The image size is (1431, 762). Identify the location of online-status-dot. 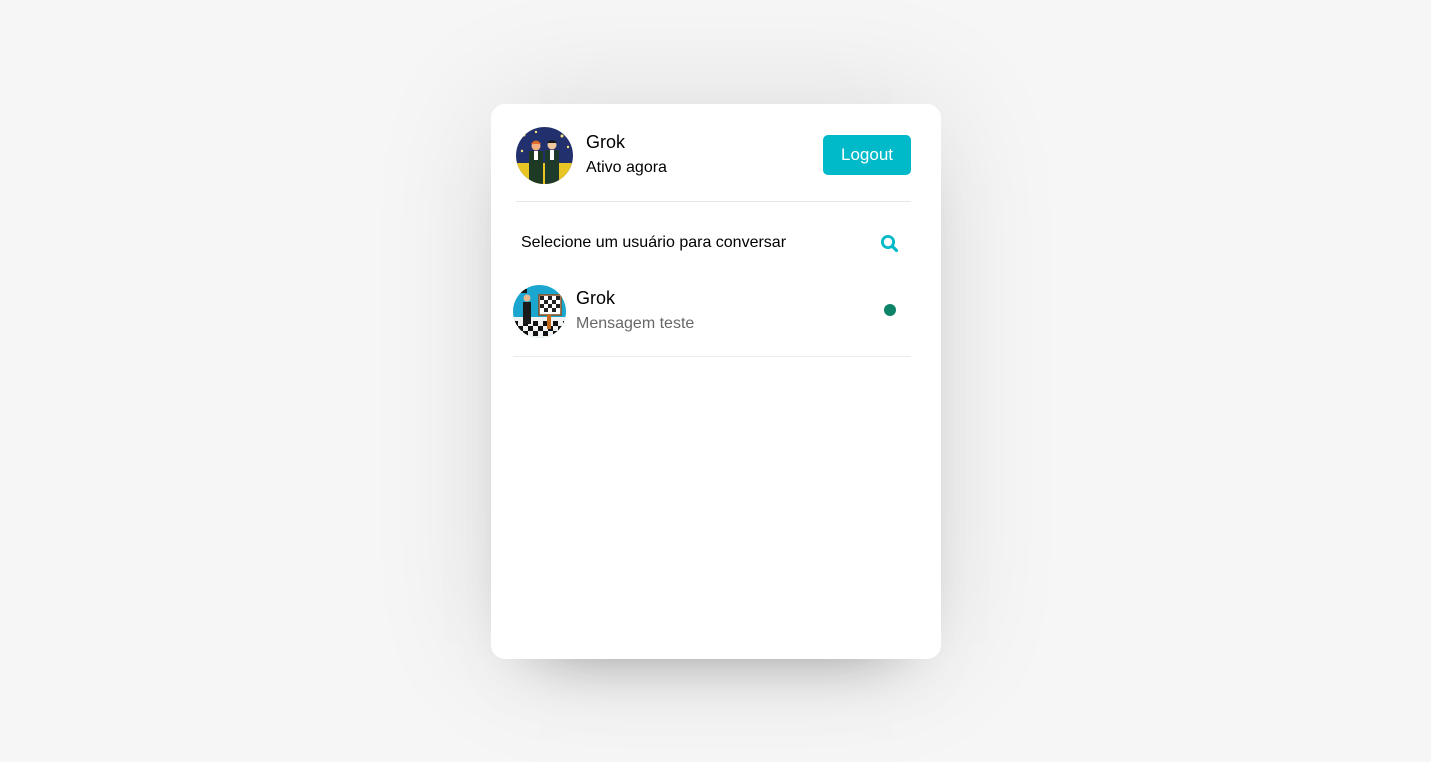
(890, 310).